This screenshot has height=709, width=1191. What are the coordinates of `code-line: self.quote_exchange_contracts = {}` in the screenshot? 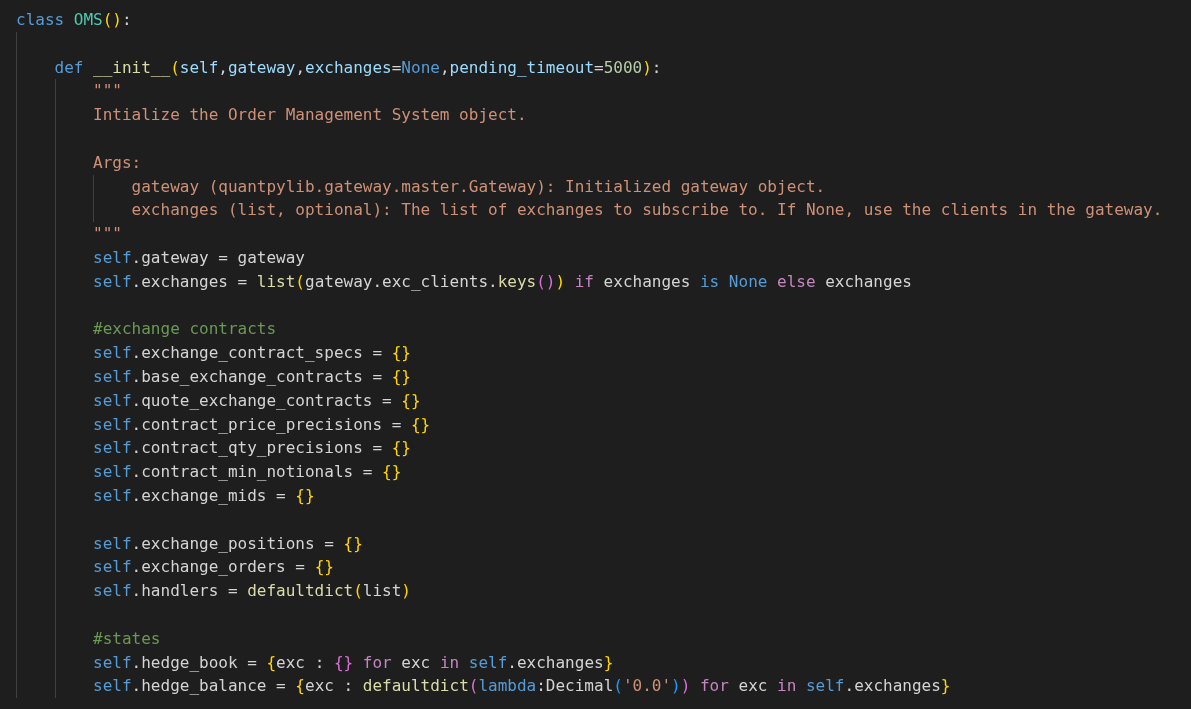 It's located at (257, 400).